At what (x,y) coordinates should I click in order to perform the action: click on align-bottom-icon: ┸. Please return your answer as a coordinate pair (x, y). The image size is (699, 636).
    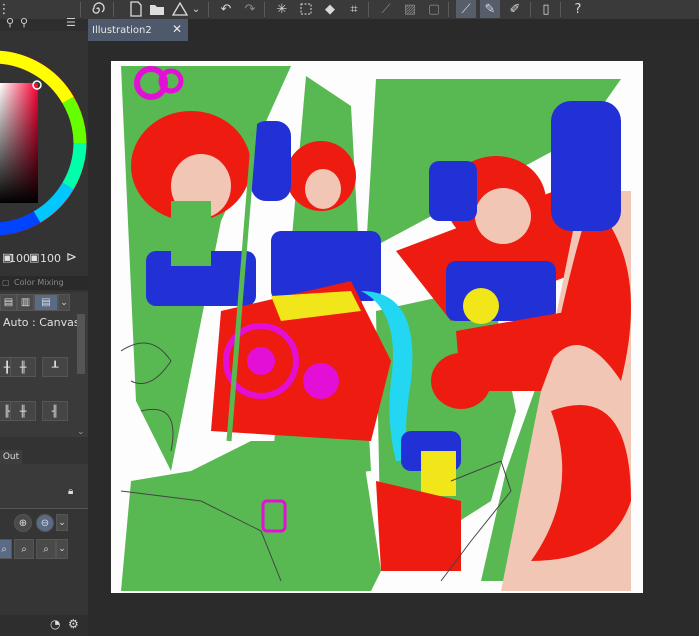
    Looking at the image, I should click on (55, 367).